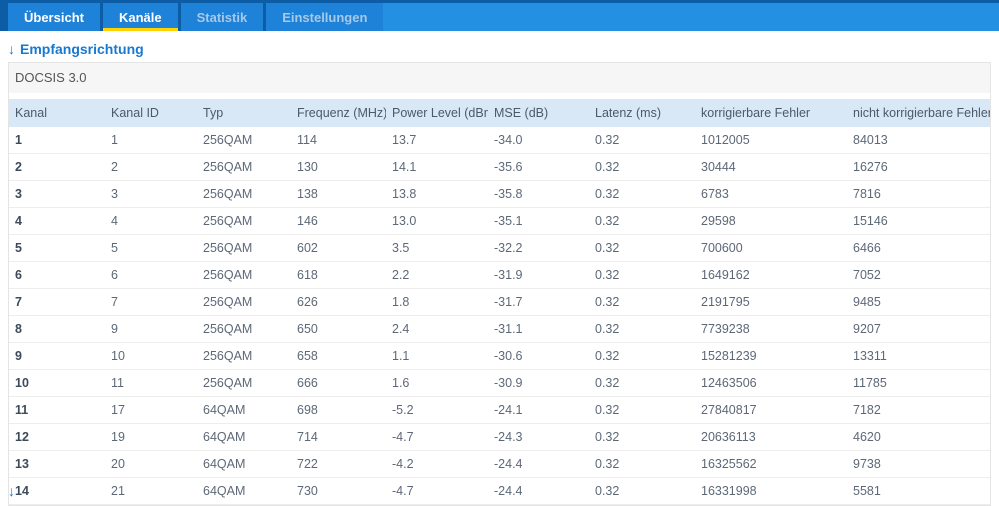  Describe the element at coordinates (499, 275) in the screenshot. I see `table-row: 6 6 256QAM 618 2.2 -31.9 0.32 1649162 7052` at that location.